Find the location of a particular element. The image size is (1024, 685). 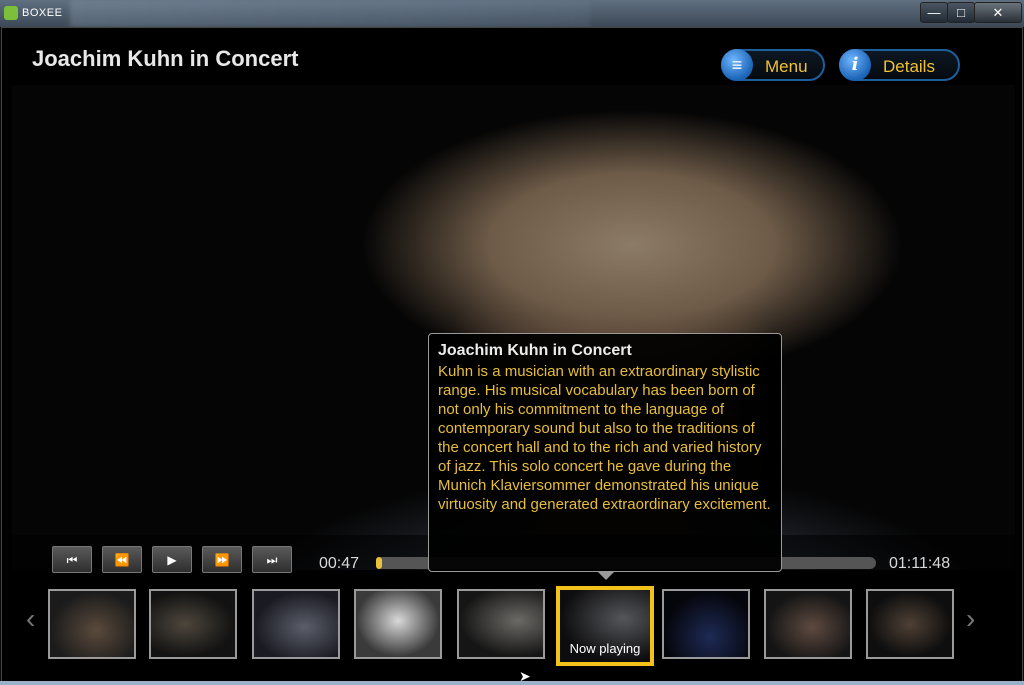

window-titlebar: BOXEE — □ ✕ is located at coordinates (512, 13).